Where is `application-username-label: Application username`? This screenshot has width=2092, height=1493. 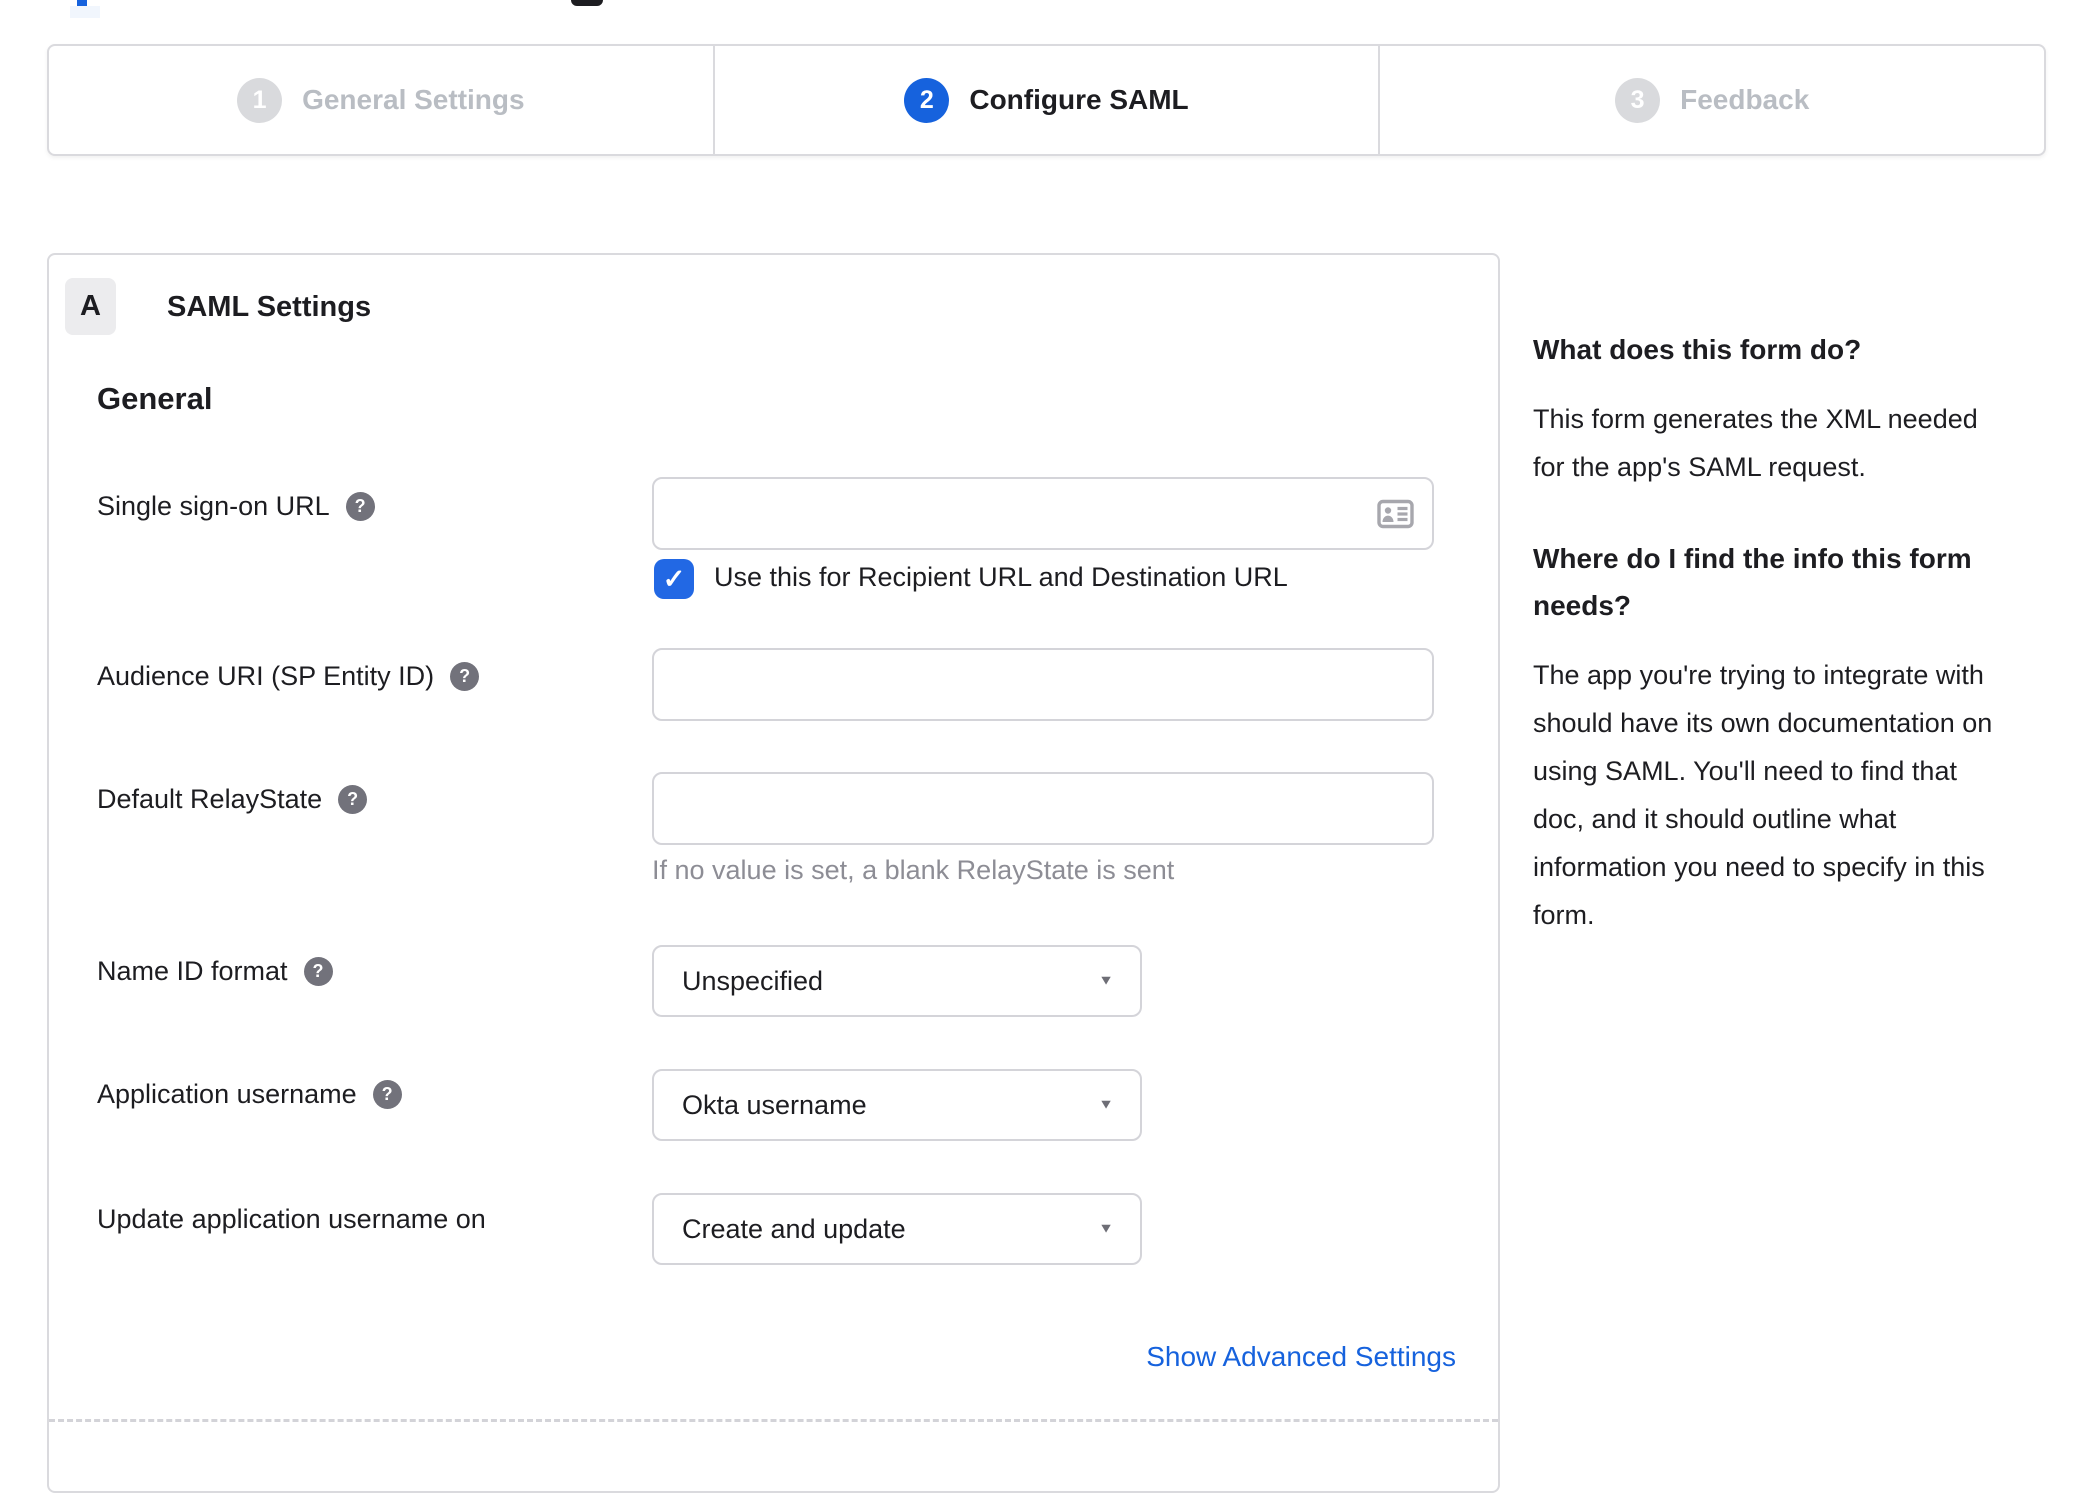 application-username-label: Application username is located at coordinates (227, 1094).